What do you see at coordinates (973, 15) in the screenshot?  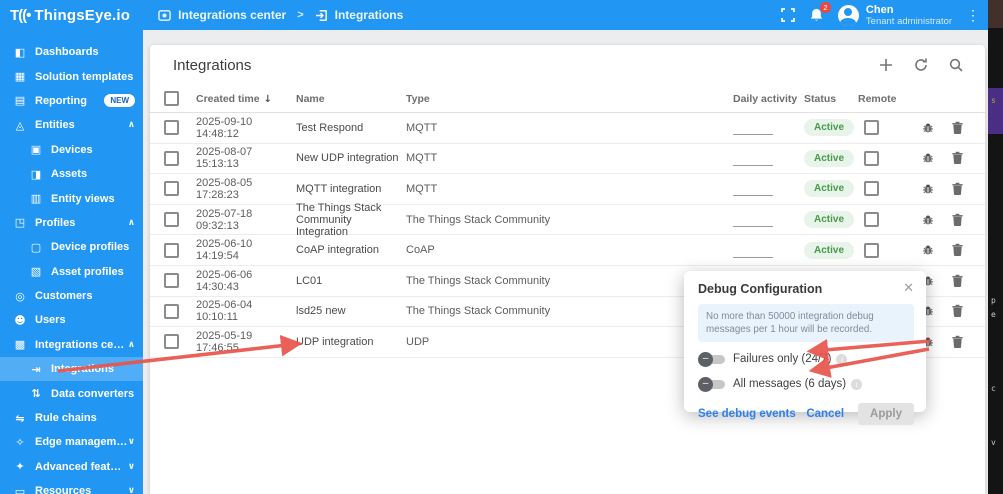 I see `more-options-icon: ⋮` at bounding box center [973, 15].